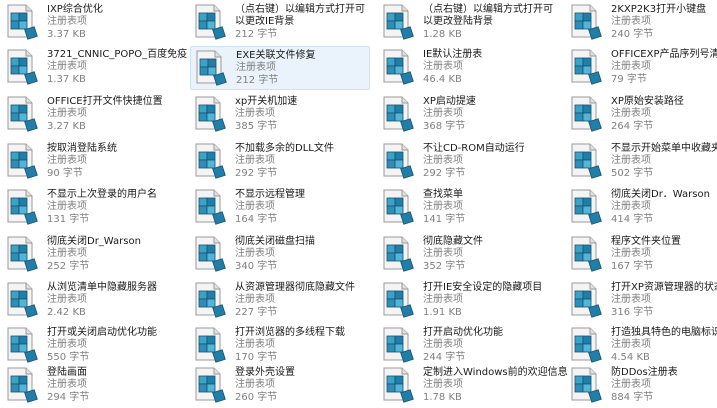  I want to click on file-name: 2KXP2K3打开小键盘, so click(659, 9).